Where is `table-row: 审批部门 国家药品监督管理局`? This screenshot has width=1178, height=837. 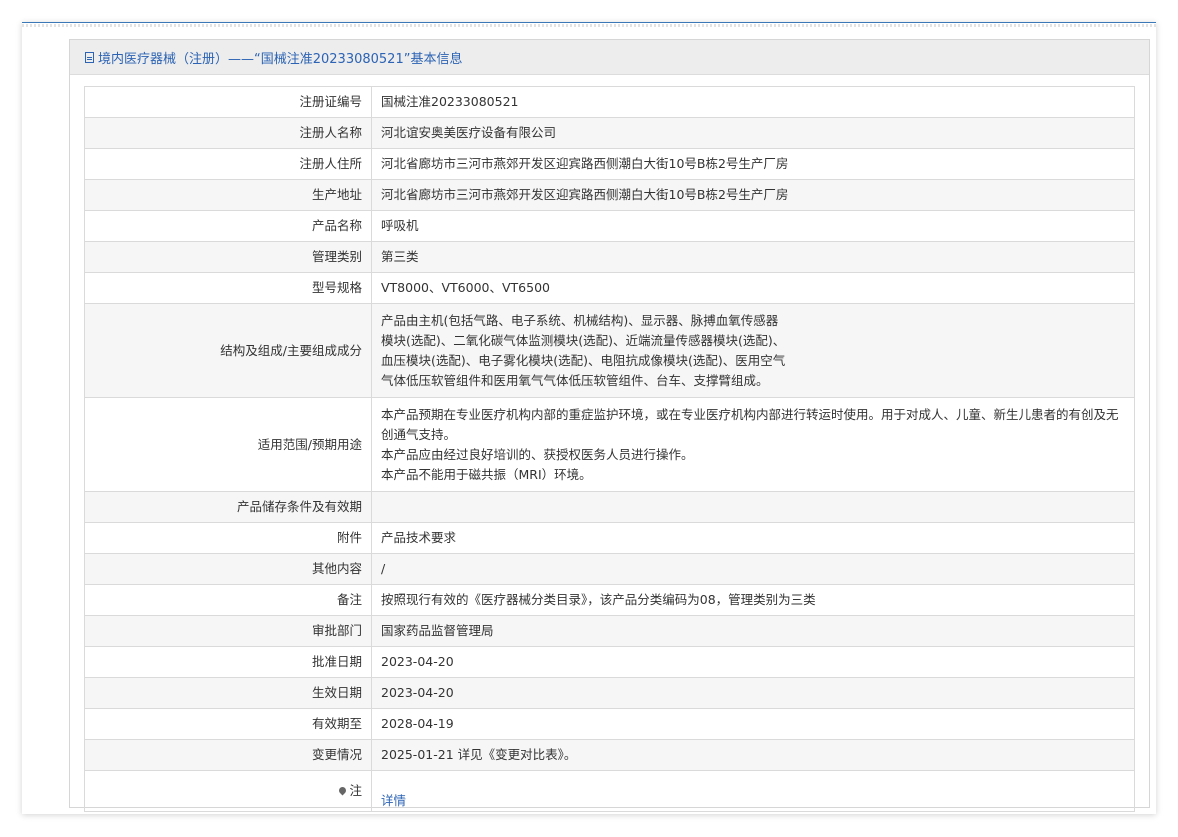
table-row: 审批部门 国家药品监督管理局 is located at coordinates (609, 631).